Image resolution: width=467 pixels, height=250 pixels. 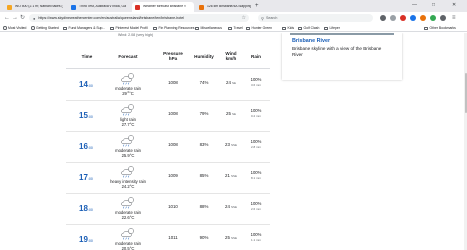 What do you see at coordinates (308, 28) in the screenshot?
I see `bookmark-item: Golf Clash` at bounding box center [308, 28].